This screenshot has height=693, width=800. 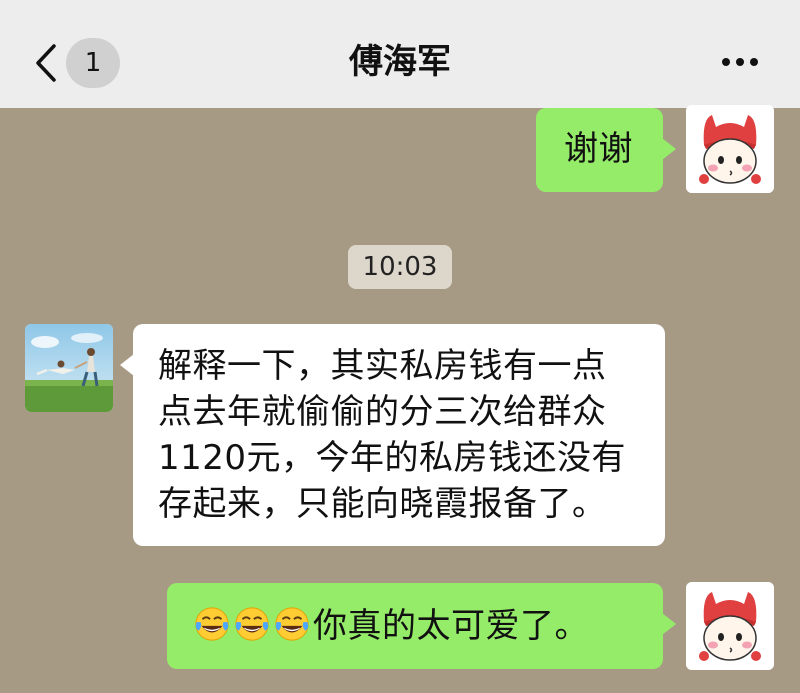 I want to click on message-timestamp: 10:03, so click(x=400, y=267).